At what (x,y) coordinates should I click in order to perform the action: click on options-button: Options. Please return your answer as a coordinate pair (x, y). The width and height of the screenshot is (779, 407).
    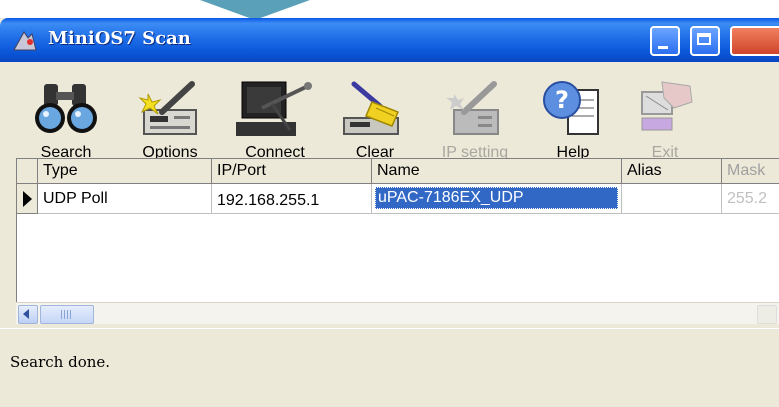
    Looking at the image, I should click on (170, 120).